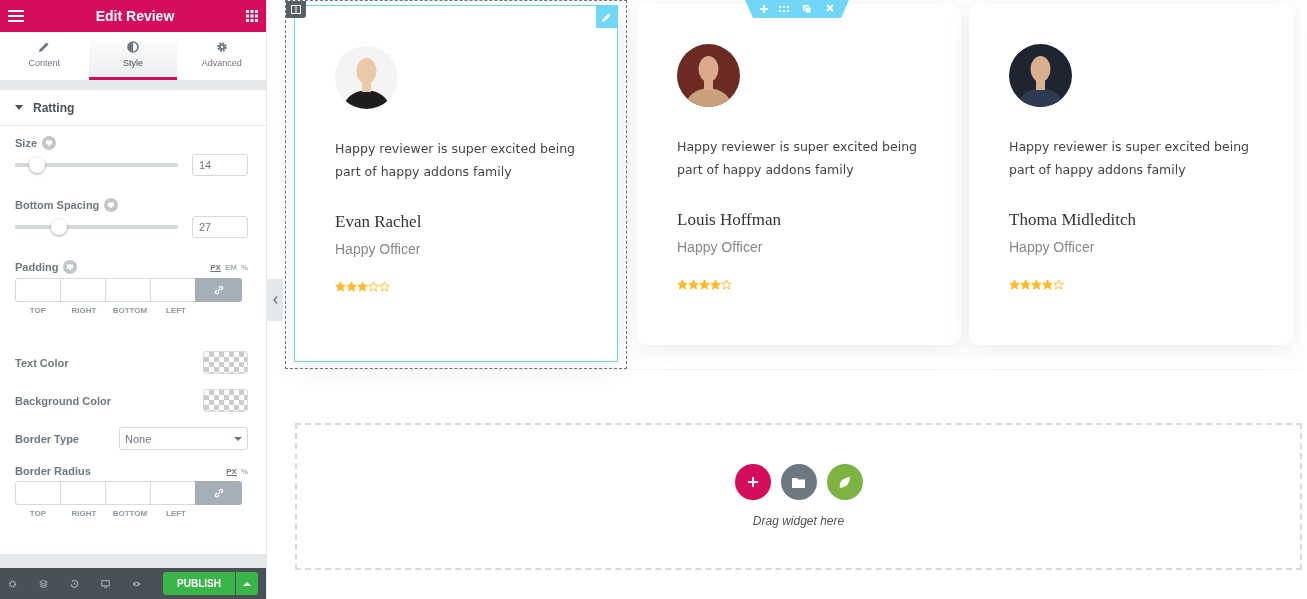  I want to click on publish-button: PUBLISH, so click(199, 583).